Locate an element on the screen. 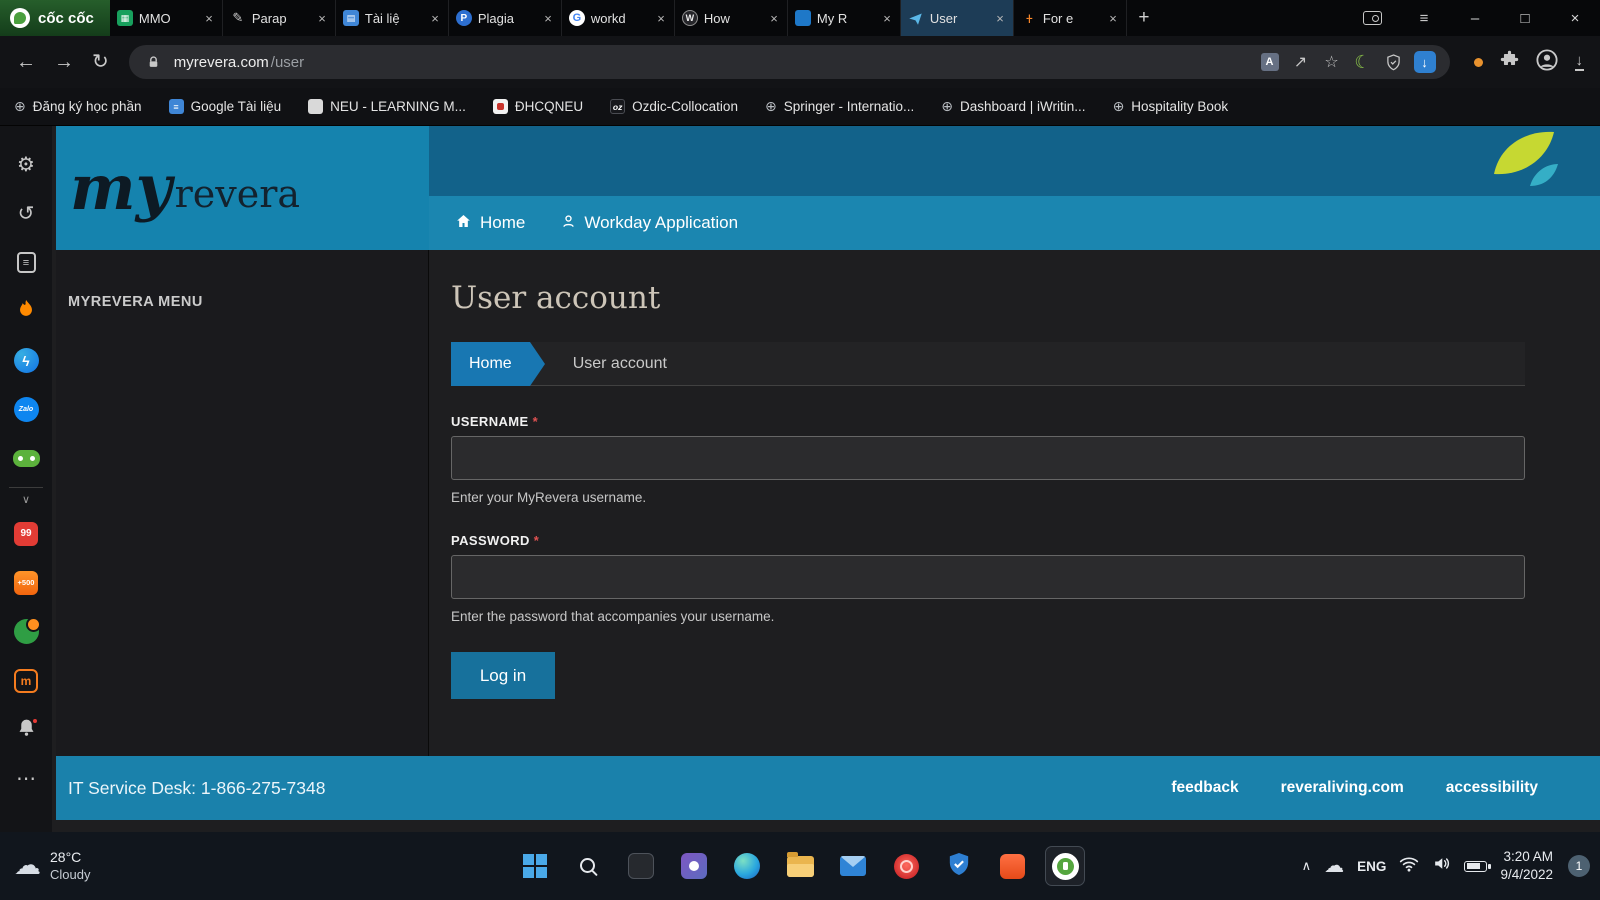  volume-icon is located at coordinates (1441, 866).